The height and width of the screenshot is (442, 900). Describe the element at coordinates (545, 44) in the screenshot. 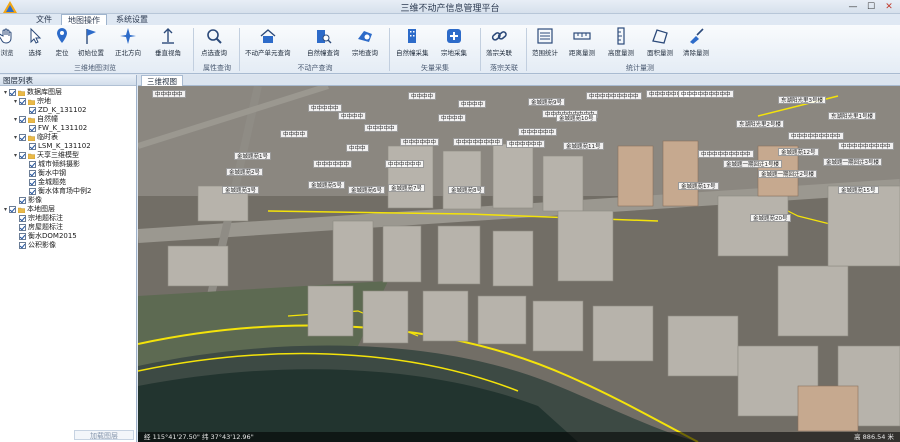

I see `range-stat-button: 范围统计` at that location.